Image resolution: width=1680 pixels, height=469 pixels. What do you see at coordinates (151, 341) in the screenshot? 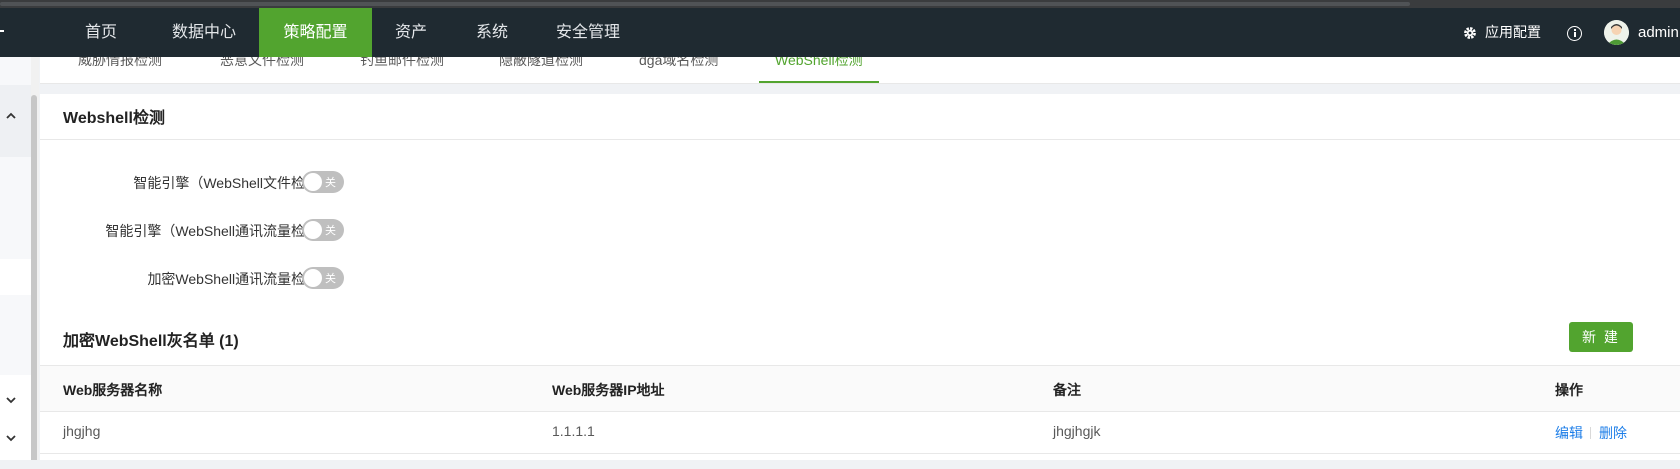
I see `graylist-title: 加密WebShell灰名单 (1)` at bounding box center [151, 341].